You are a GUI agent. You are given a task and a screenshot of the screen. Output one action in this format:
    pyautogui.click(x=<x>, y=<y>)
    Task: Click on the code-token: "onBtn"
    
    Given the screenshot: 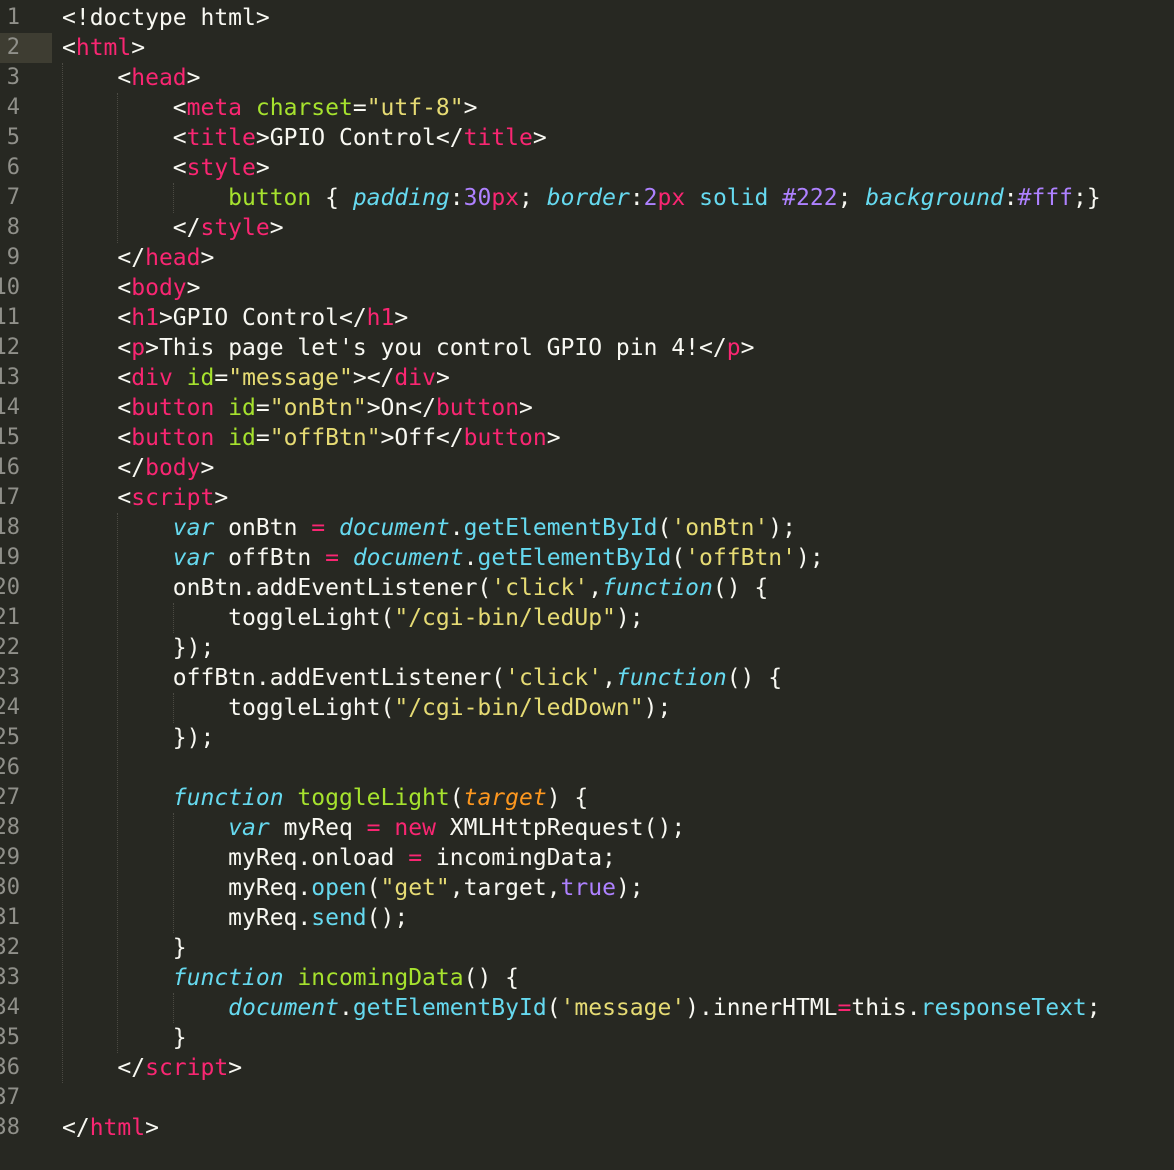 What is the action you would take?
    pyautogui.click(x=318, y=408)
    